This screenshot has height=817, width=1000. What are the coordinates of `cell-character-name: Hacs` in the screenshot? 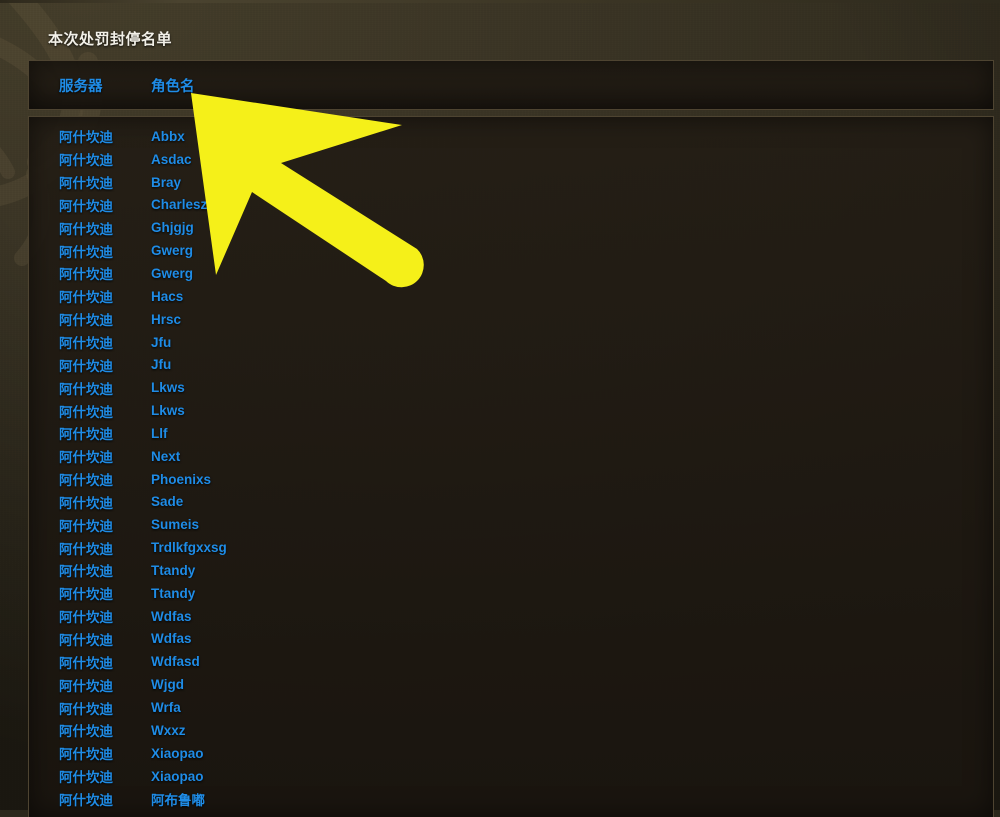 It's located at (167, 296).